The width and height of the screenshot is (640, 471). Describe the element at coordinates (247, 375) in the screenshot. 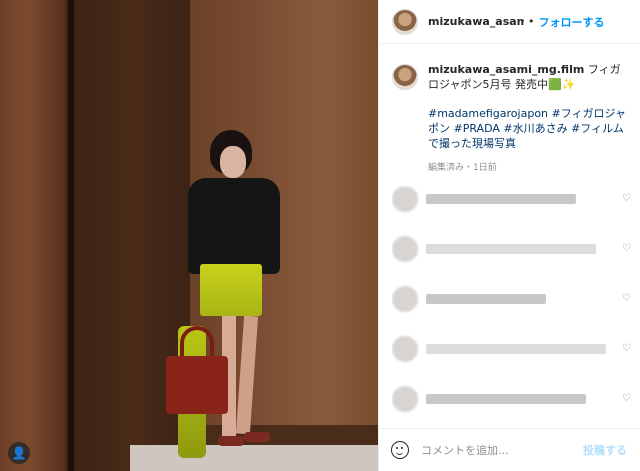

I see `leg-right` at that location.